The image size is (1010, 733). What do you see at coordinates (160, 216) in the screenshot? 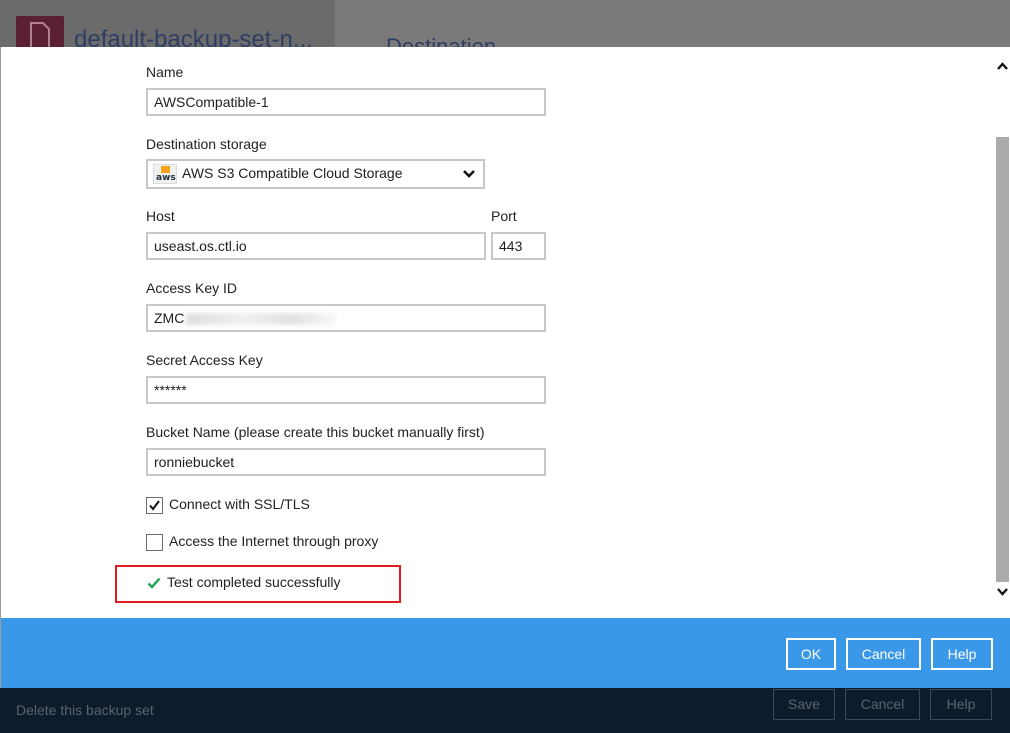
I see `host-label: Host` at bounding box center [160, 216].